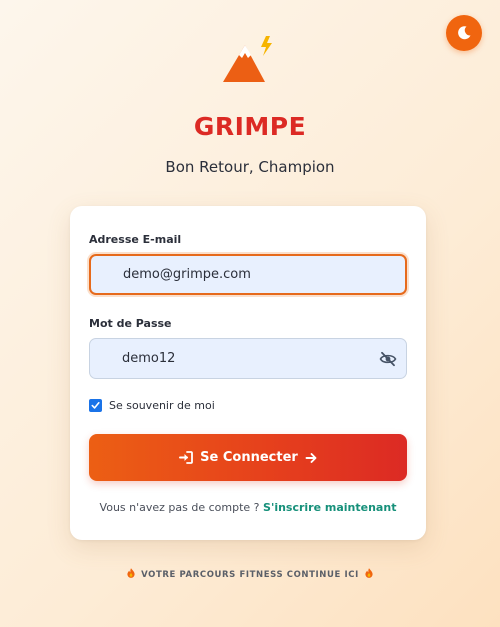  I want to click on email-field-wrapper, so click(248, 274).